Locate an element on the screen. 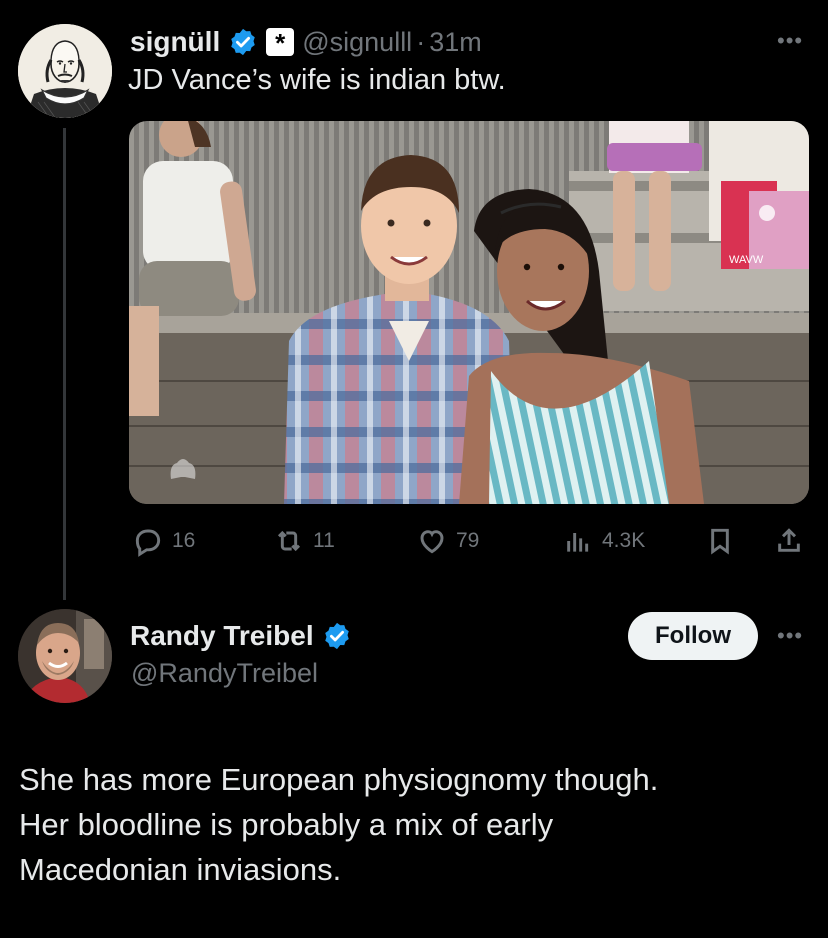  repost-button: 11 is located at coordinates (304, 541).